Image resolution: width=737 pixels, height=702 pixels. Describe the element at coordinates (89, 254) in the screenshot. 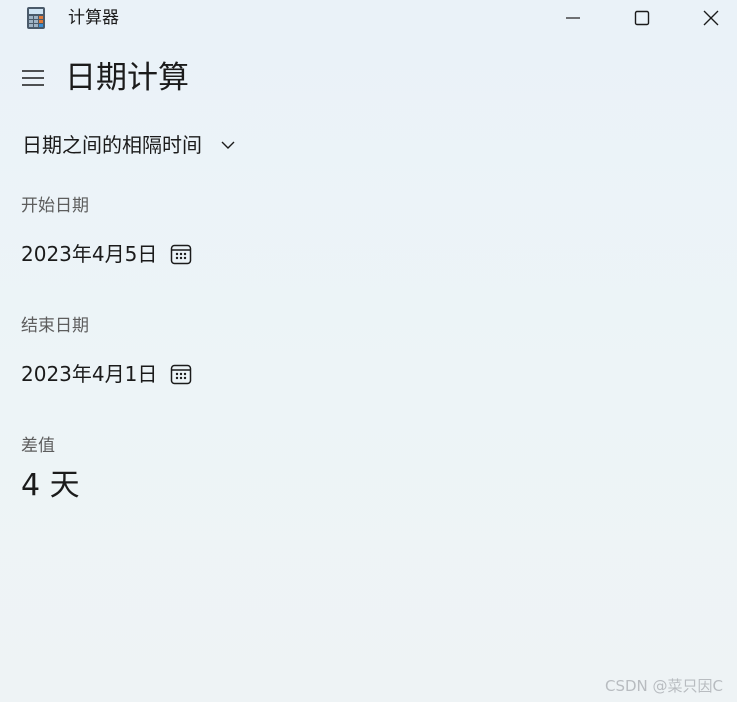

I see `start-date-value: 2023年4月5日` at that location.